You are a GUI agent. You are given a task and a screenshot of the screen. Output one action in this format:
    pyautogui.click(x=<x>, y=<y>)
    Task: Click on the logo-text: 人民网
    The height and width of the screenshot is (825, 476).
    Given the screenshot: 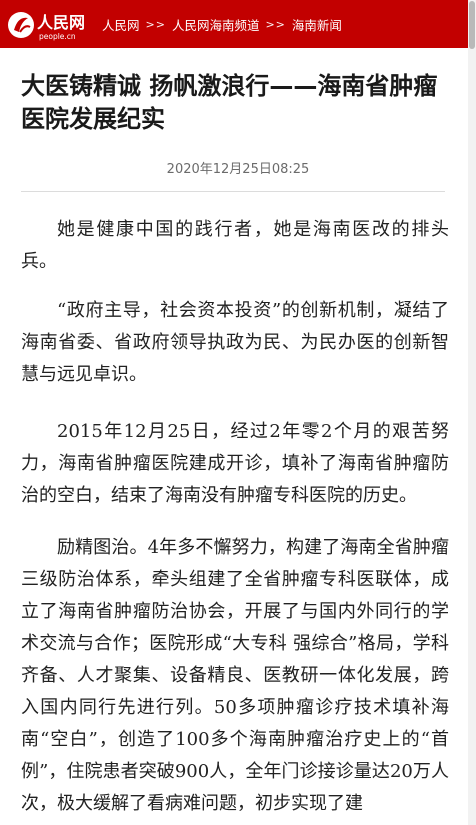 What is the action you would take?
    pyautogui.click(x=61, y=22)
    